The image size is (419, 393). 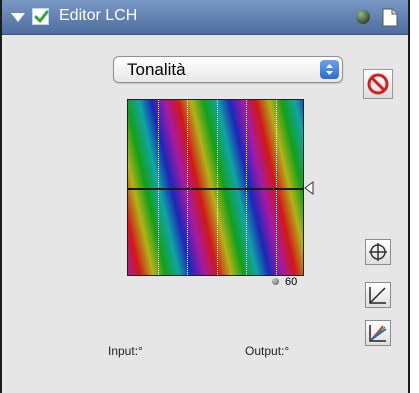 I want to click on output-readout-label: Output:°, so click(x=267, y=351).